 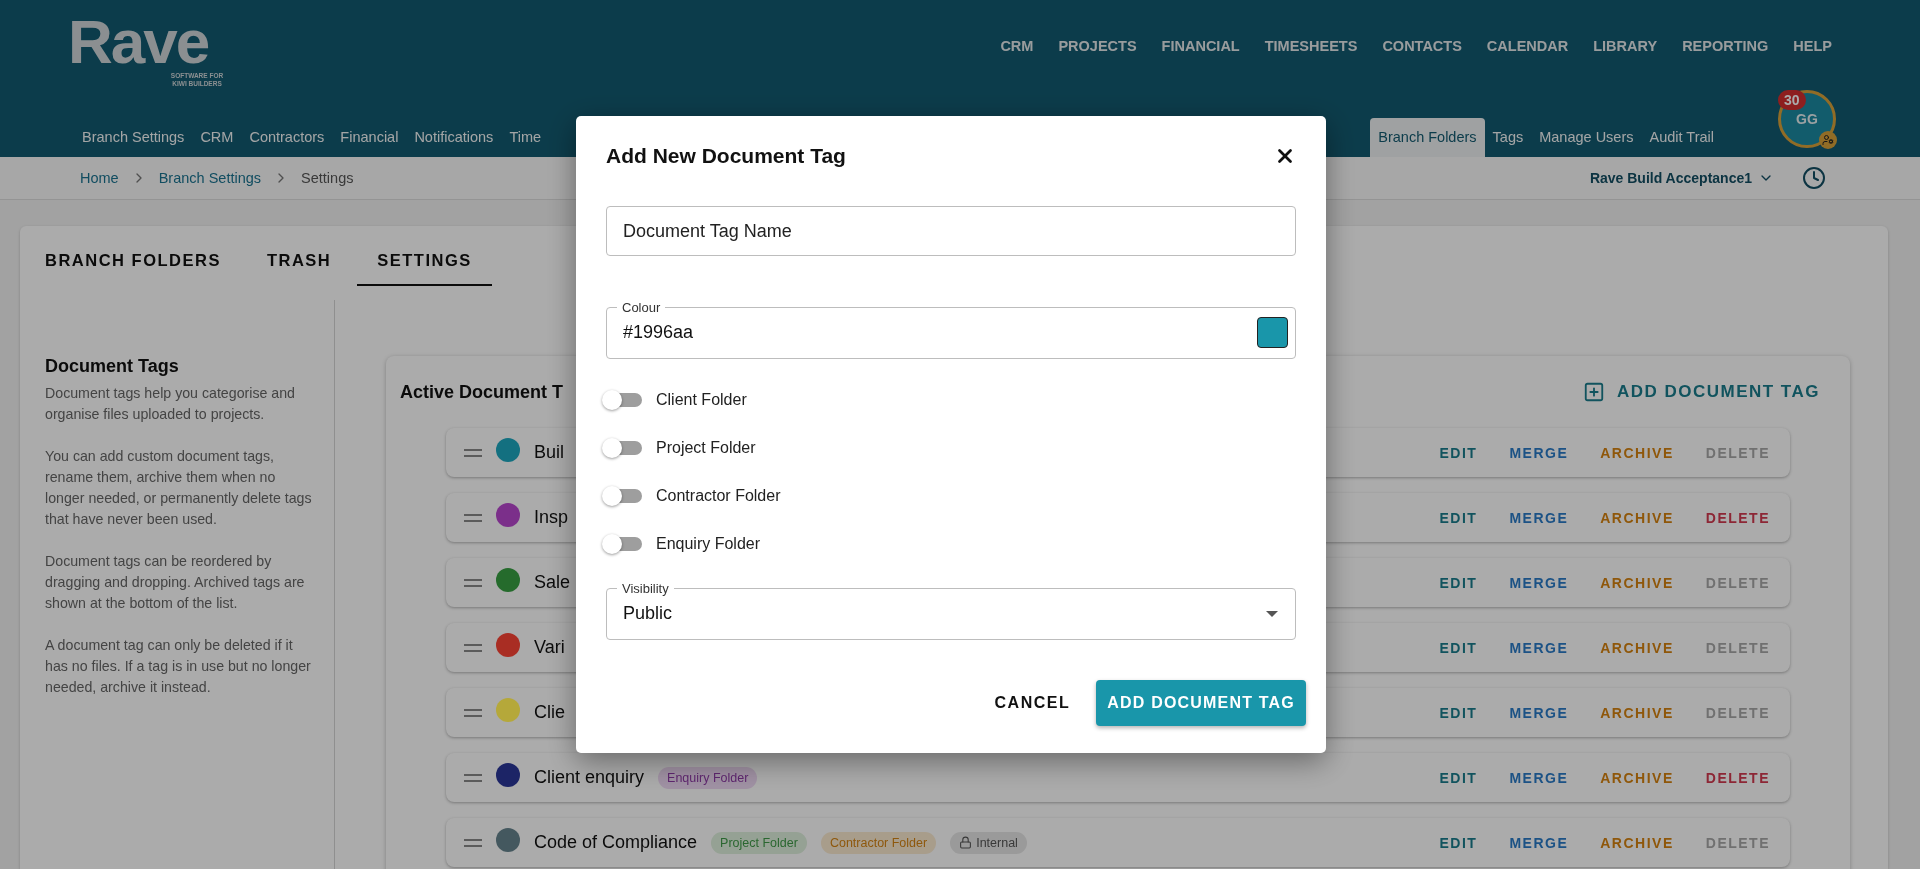 I want to click on sub-nav-link: Branch Folders, so click(x=1427, y=137).